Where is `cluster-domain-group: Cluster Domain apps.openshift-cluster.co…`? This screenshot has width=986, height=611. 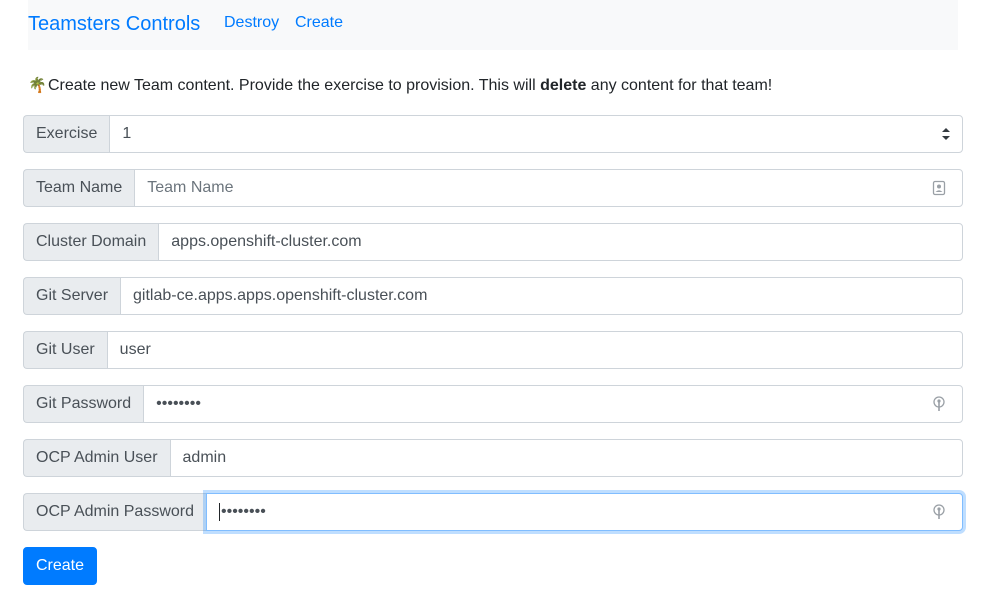 cluster-domain-group: Cluster Domain apps.openshift-cluster.co… is located at coordinates (493, 242).